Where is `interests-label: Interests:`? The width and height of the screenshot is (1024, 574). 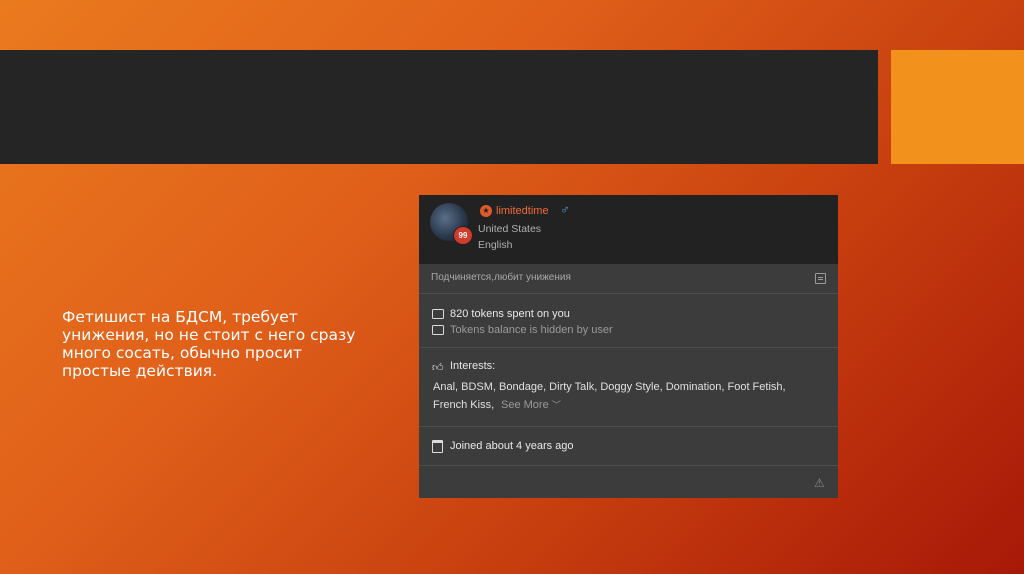 interests-label: Interests: is located at coordinates (473, 366).